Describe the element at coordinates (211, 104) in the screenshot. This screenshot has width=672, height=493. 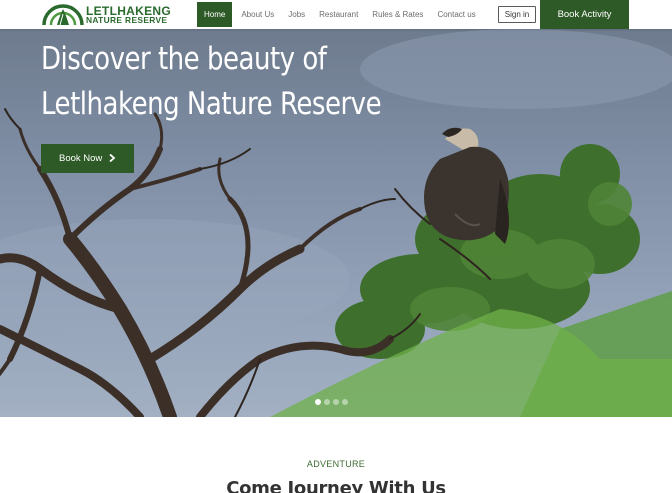
I see `hero-title-line2: Letlhakeng Nature Reserve` at that location.